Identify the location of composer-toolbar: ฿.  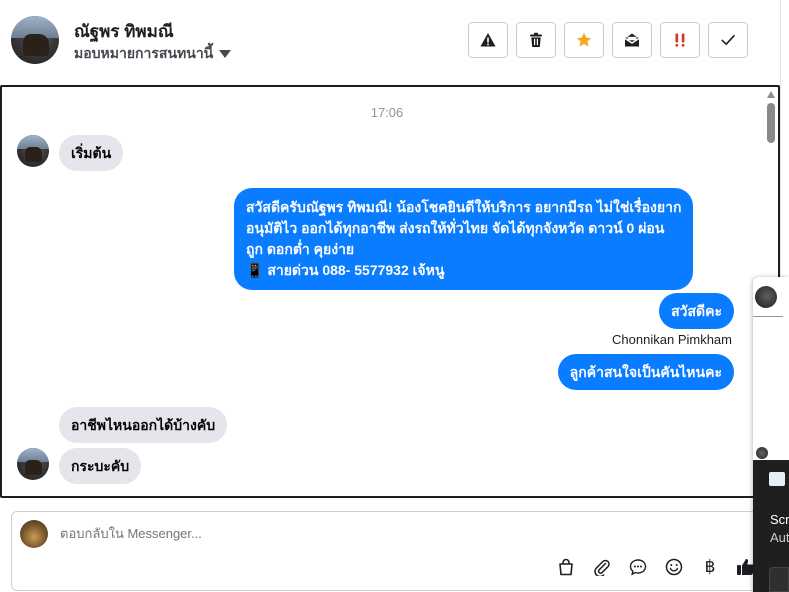
(656, 567).